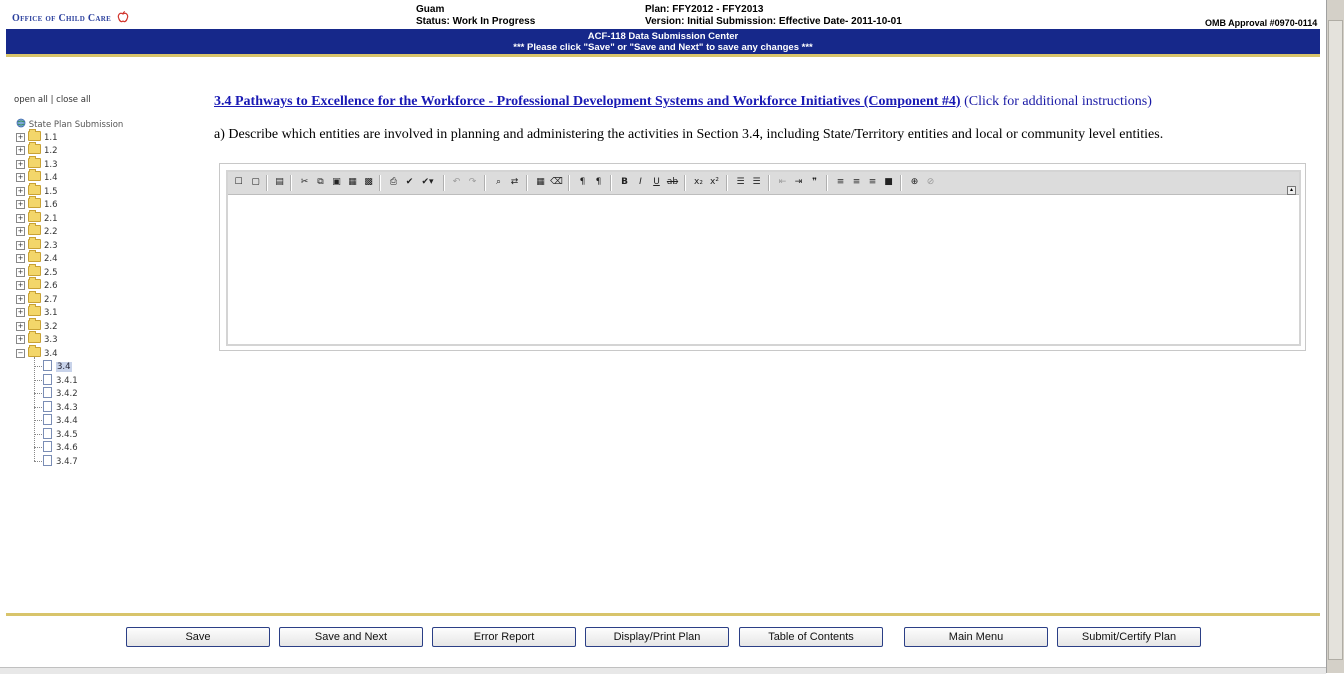 This screenshot has height=674, width=1344. I want to click on link-icon: ⊕, so click(914, 182).